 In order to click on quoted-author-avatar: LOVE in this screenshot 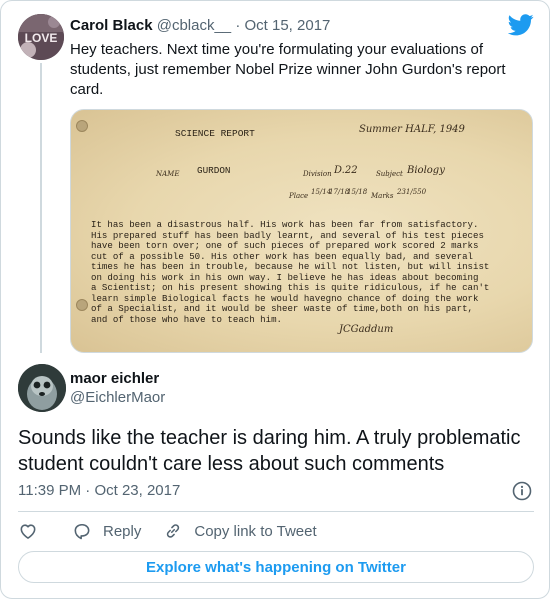, I will do `click(41, 37)`.